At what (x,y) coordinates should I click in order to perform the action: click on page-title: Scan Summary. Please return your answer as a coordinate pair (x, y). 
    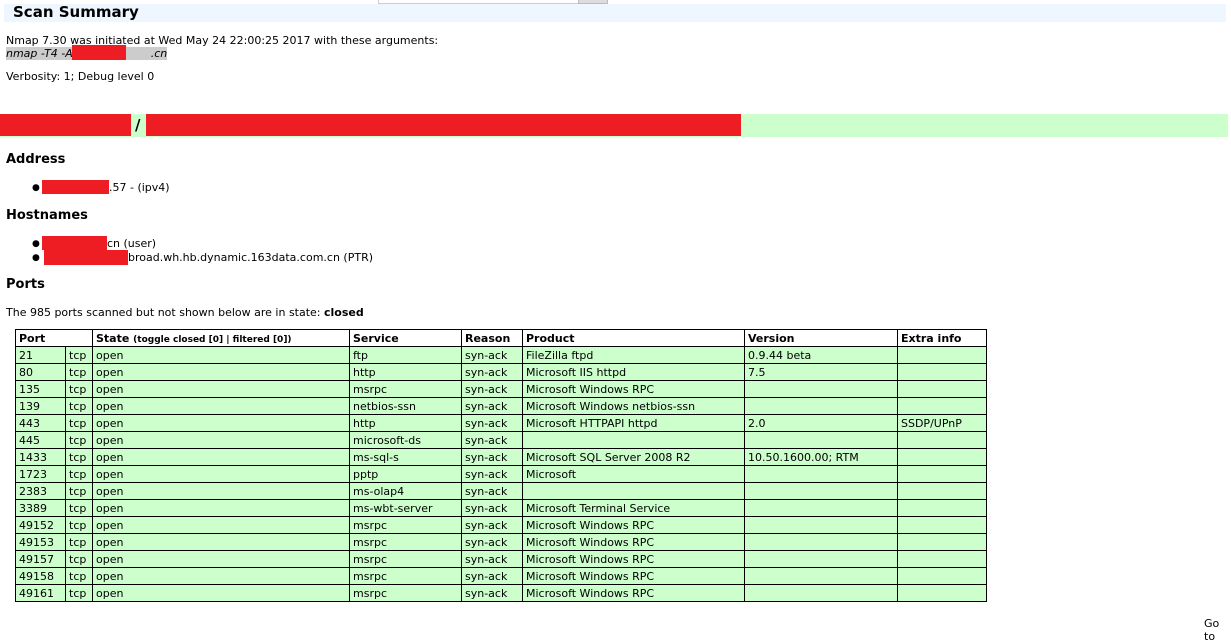
    Looking at the image, I should click on (76, 12).